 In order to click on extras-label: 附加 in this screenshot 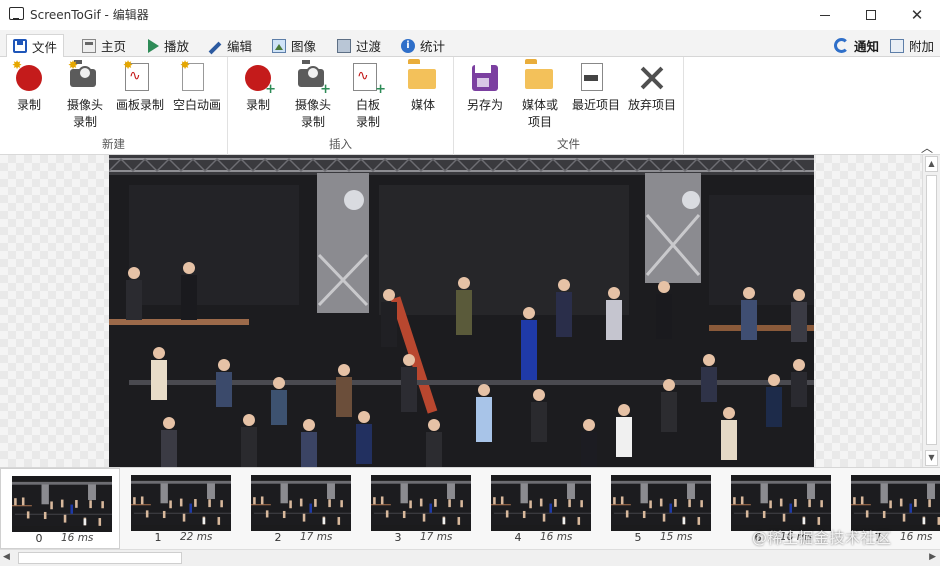, I will do `click(922, 46)`.